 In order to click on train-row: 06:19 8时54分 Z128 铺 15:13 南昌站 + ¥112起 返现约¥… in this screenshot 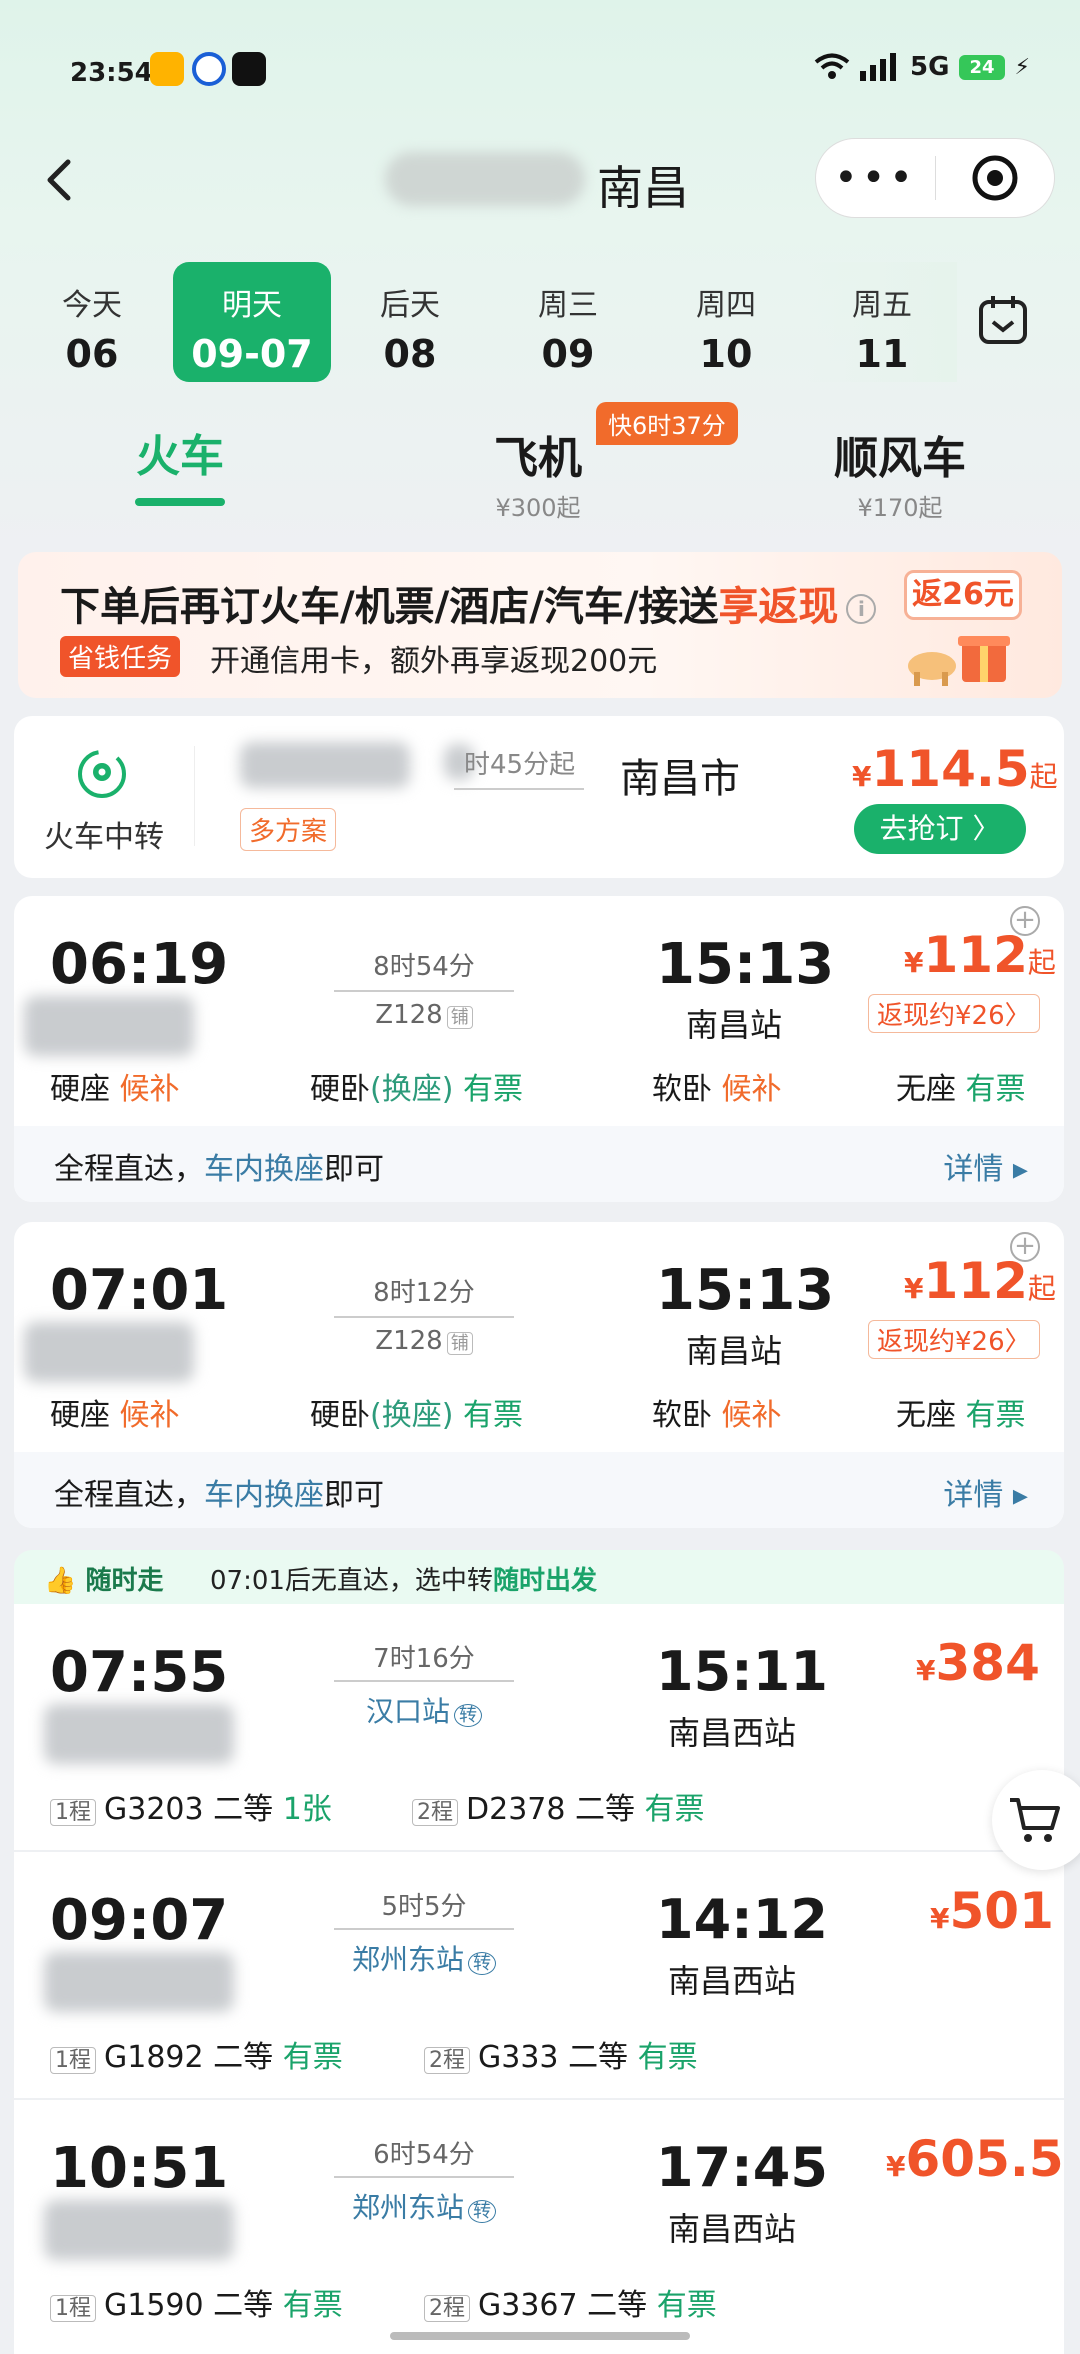, I will do `click(539, 1049)`.